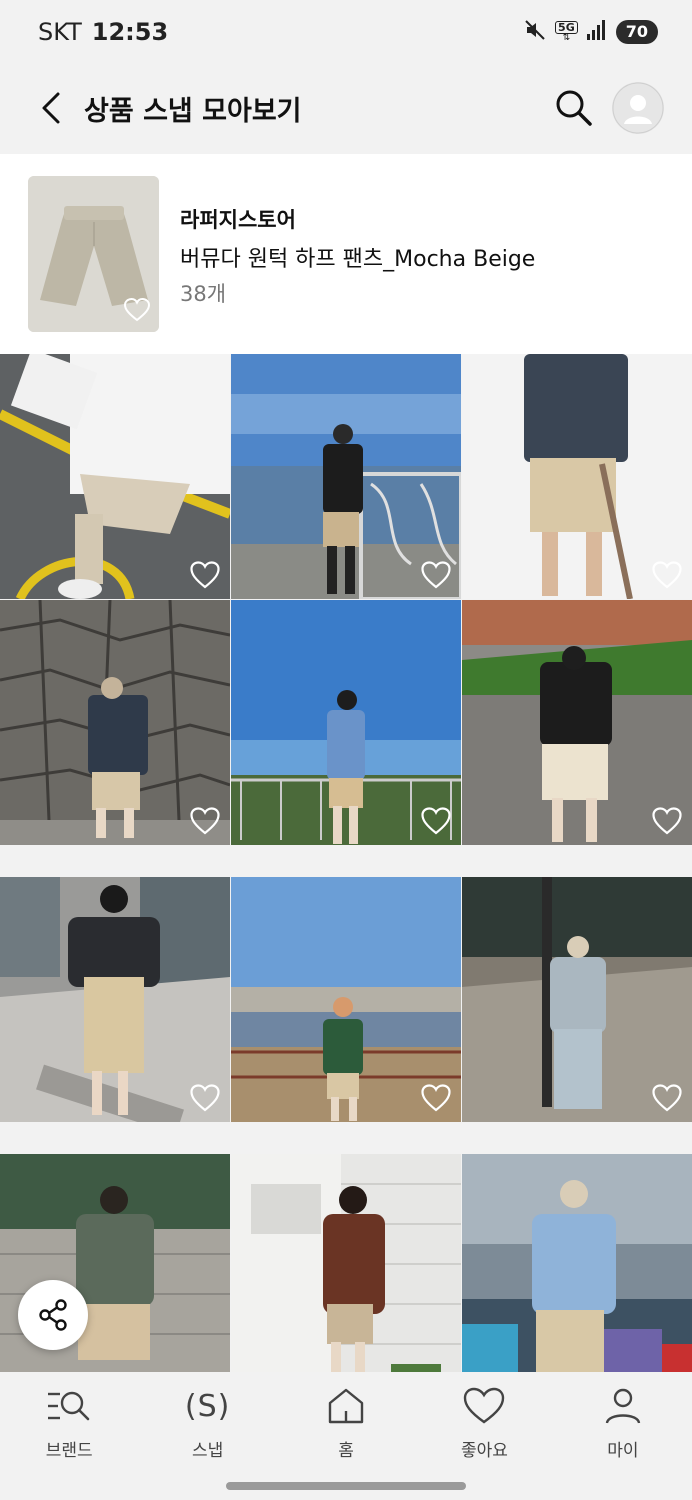 This screenshot has width=692, height=1500. I want to click on home-indicator, so click(346, 1486).